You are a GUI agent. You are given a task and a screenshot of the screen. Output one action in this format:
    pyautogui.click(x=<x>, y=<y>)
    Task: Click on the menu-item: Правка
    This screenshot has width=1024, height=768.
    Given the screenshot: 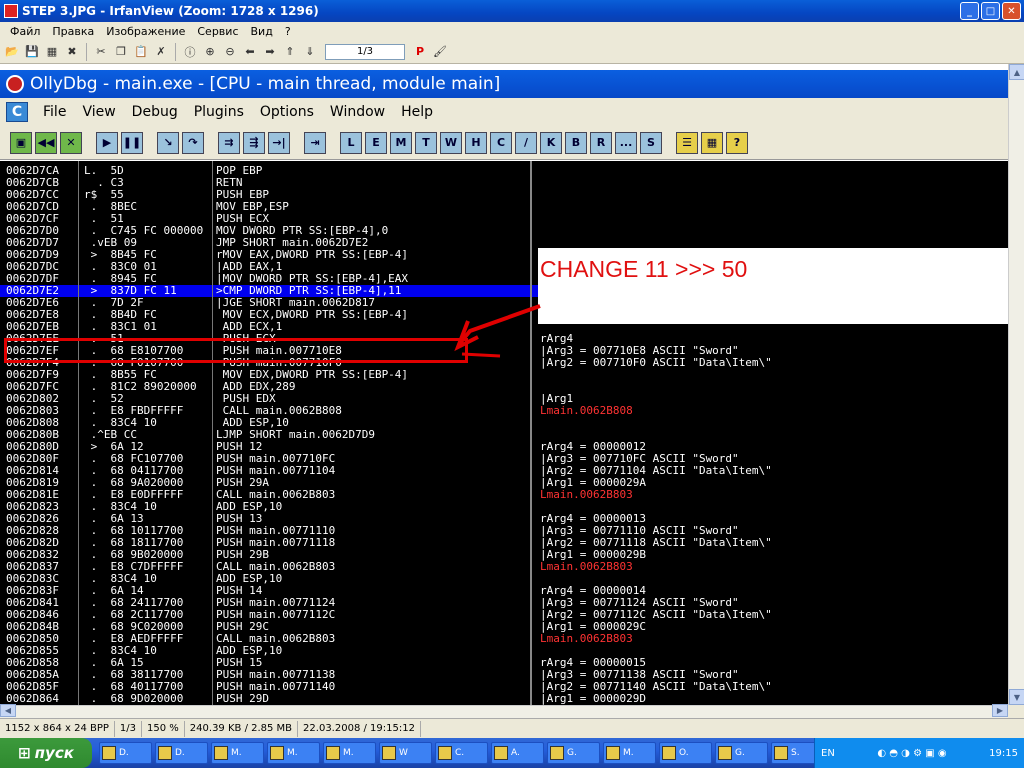 What is the action you would take?
    pyautogui.click(x=73, y=31)
    